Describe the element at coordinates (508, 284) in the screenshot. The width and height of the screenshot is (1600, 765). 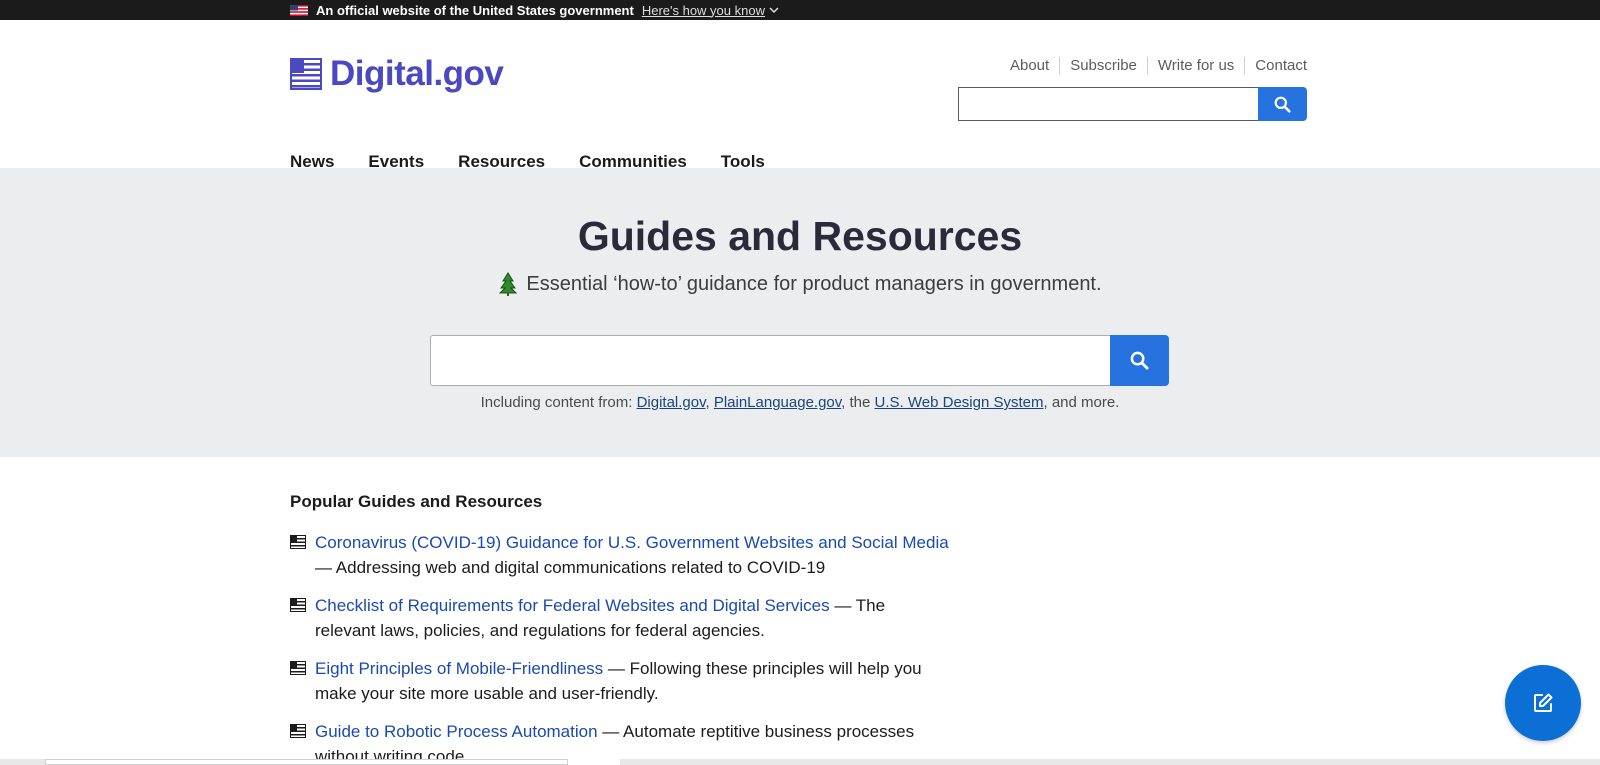
I see `tree-icon` at that location.